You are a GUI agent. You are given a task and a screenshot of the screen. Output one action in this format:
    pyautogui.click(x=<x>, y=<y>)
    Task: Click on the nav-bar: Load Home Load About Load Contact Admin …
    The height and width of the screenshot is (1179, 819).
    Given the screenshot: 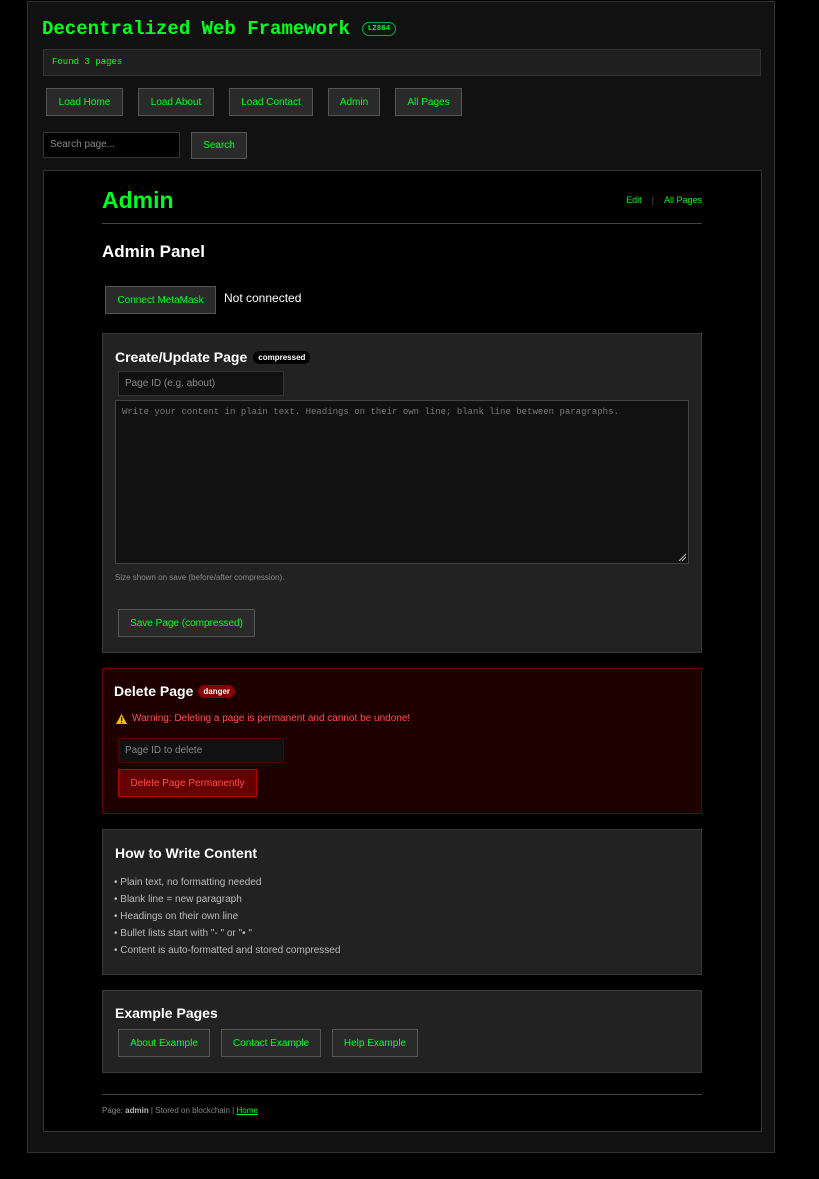 What is the action you would take?
    pyautogui.click(x=261, y=102)
    